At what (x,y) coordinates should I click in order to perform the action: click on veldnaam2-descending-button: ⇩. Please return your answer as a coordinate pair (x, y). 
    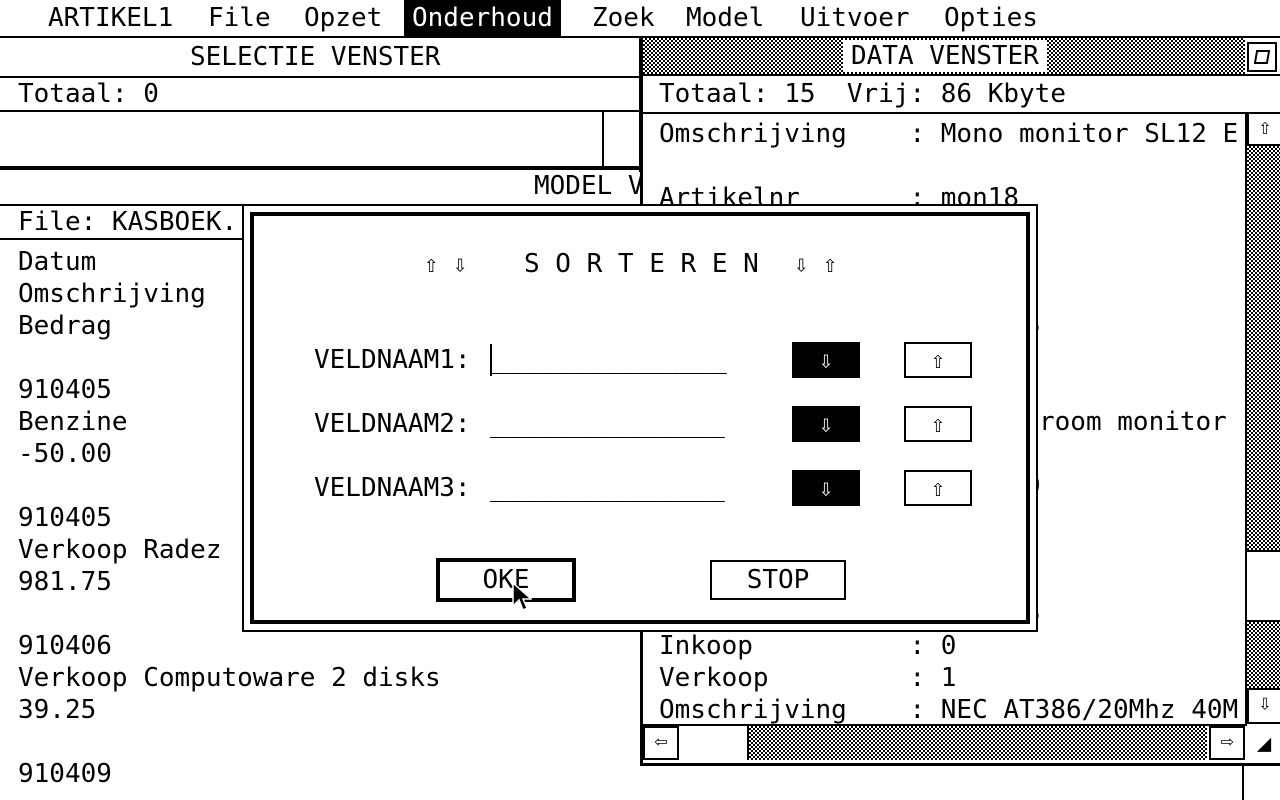
    Looking at the image, I should click on (826, 424).